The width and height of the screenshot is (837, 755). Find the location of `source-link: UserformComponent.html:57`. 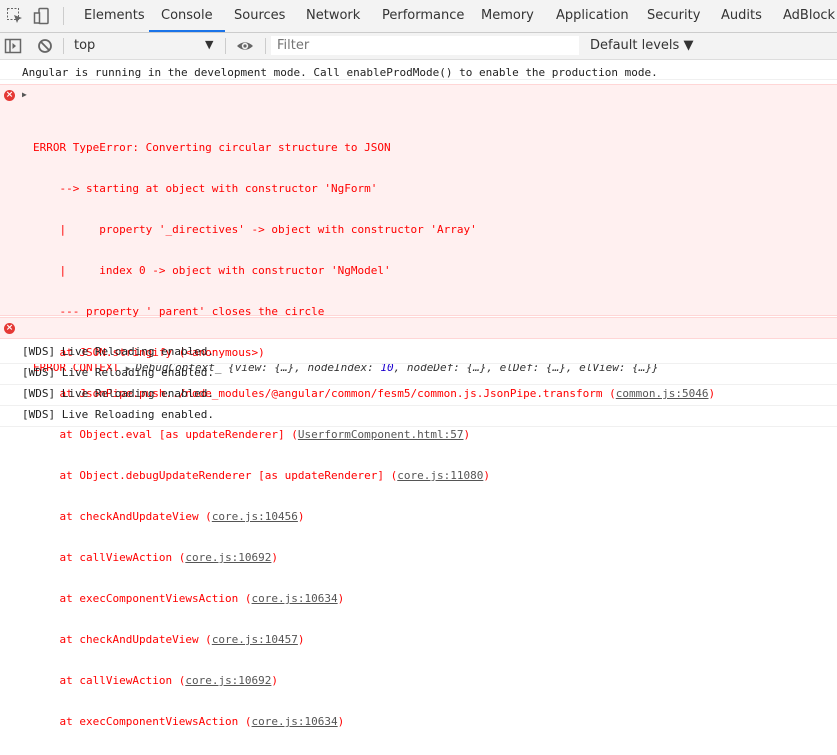

source-link: UserformComponent.html:57 is located at coordinates (381, 434).